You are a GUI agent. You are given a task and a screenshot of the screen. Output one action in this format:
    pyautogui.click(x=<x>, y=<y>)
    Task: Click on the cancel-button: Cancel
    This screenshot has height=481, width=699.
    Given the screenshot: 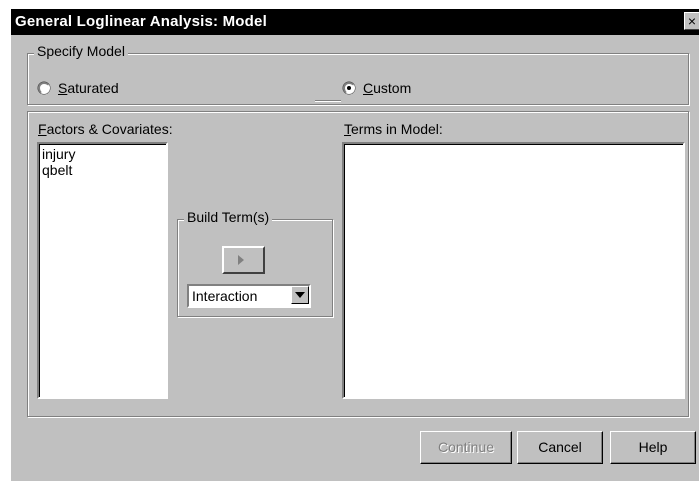 What is the action you would take?
    pyautogui.click(x=560, y=447)
    